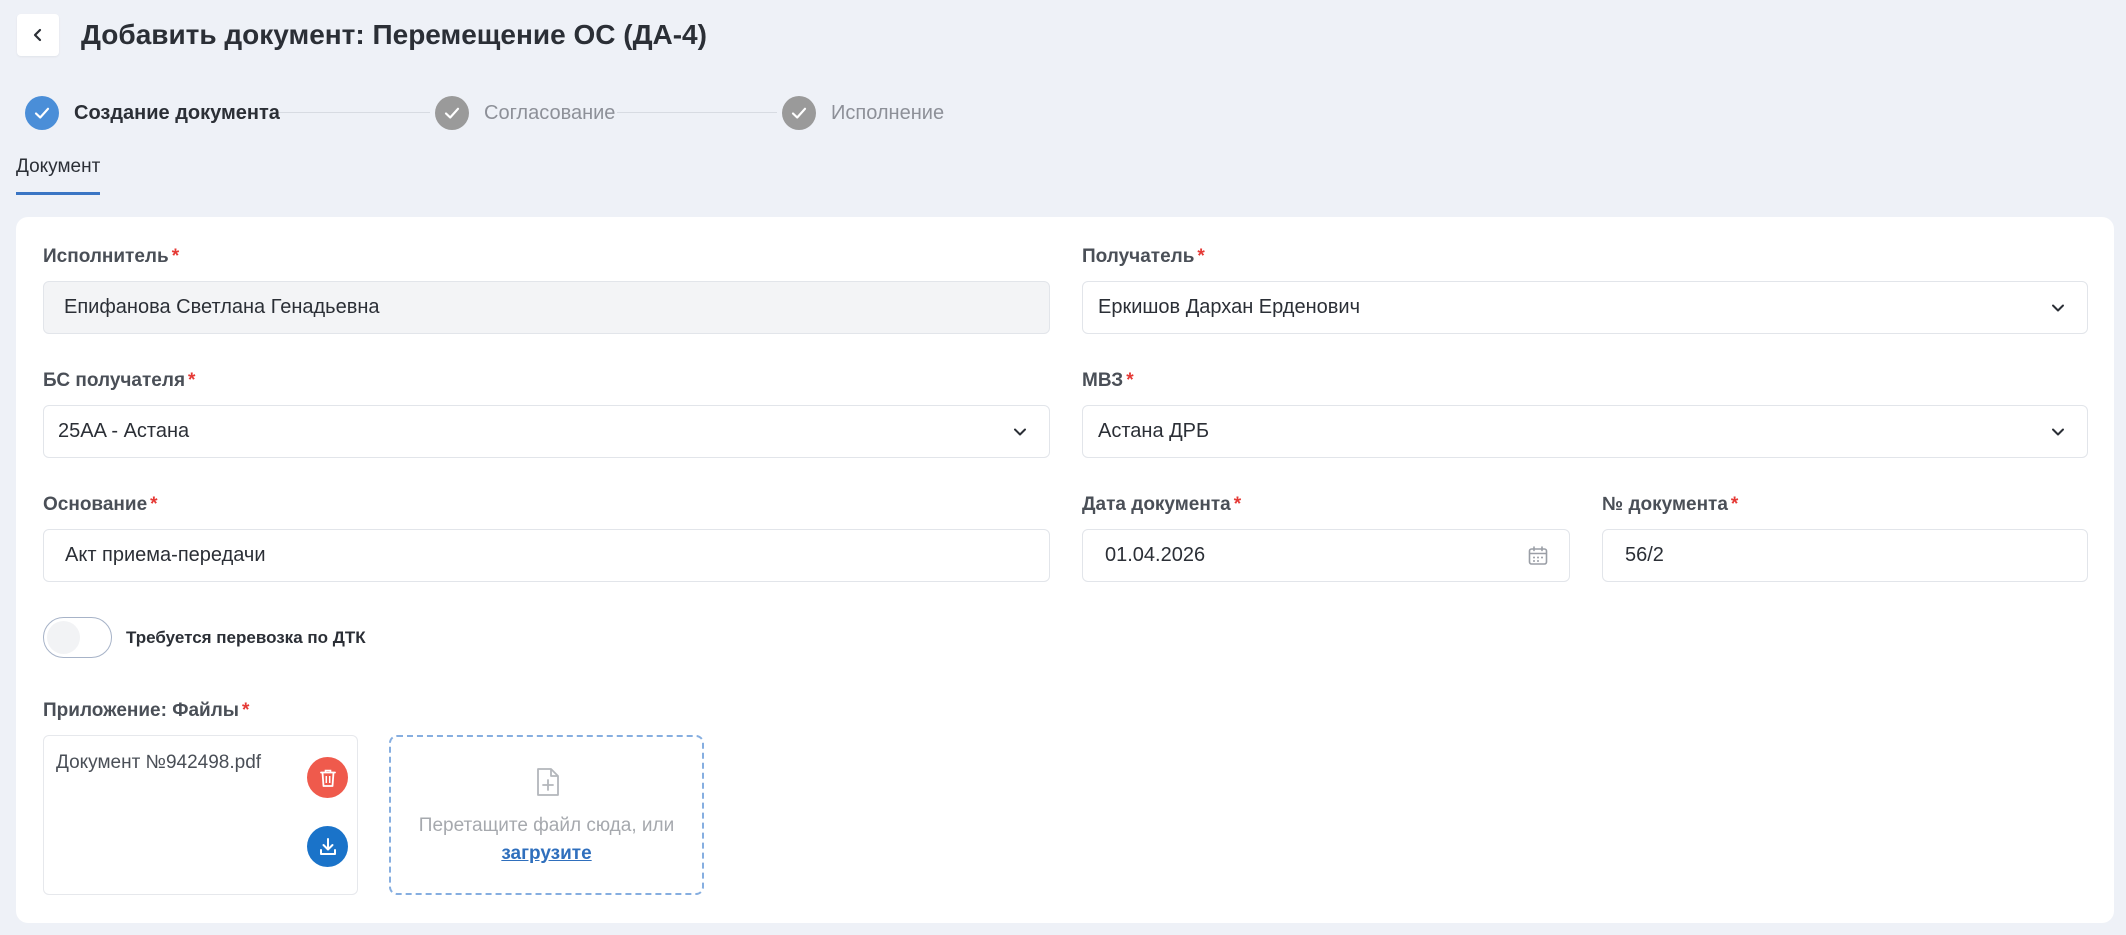  Describe the element at coordinates (888, 112) in the screenshot. I see `step-label: Исполнение` at that location.